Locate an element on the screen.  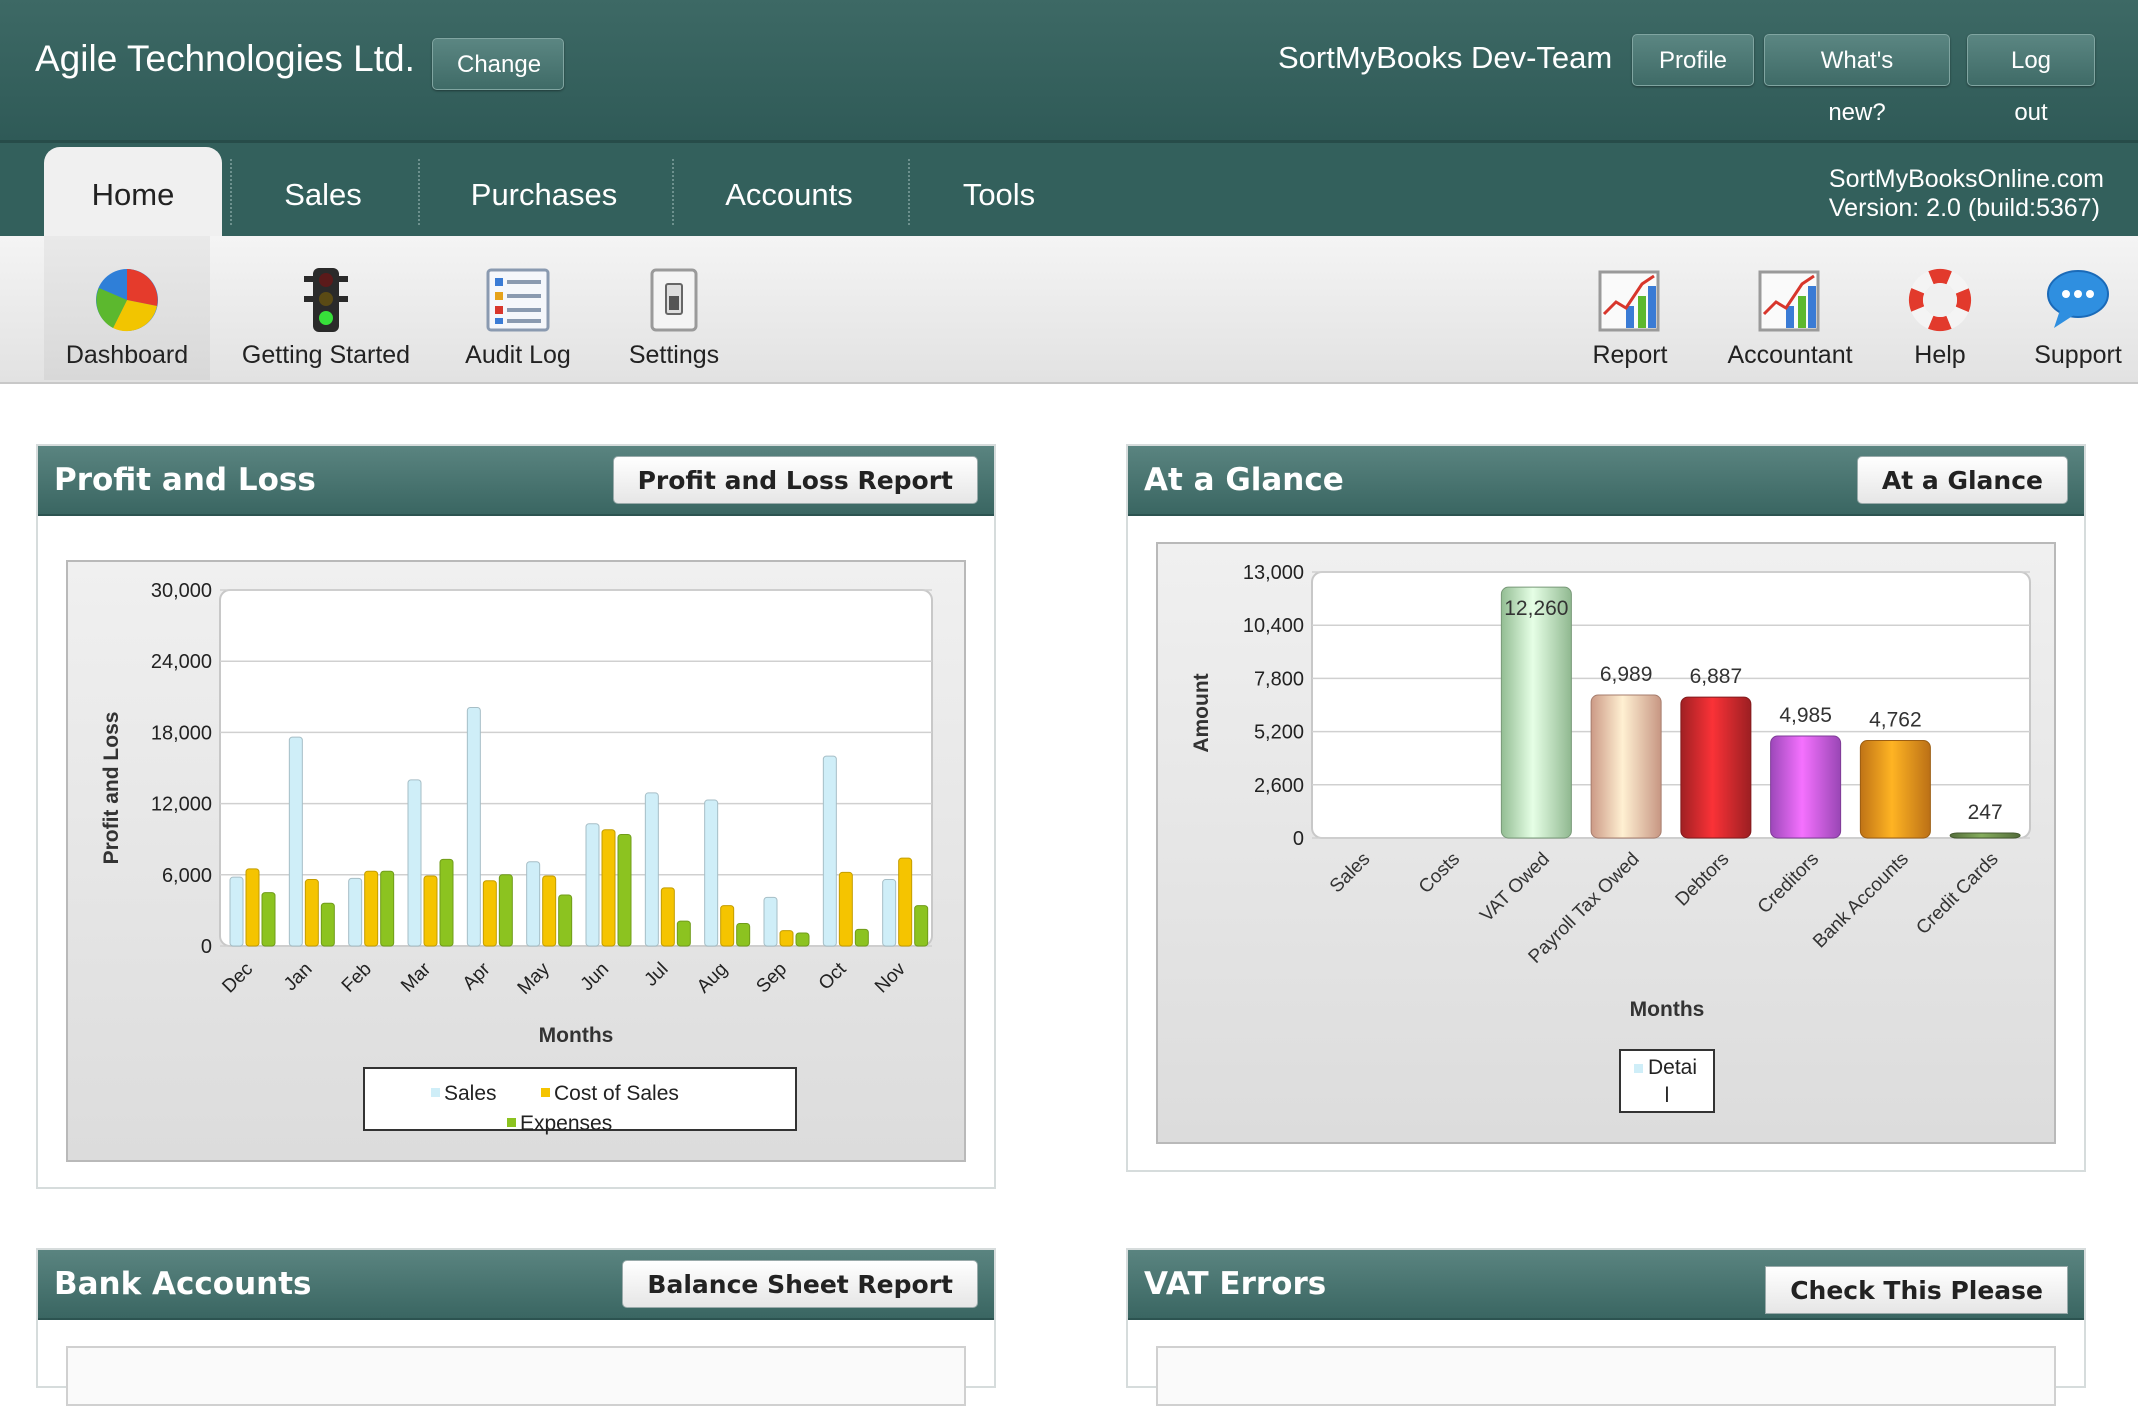
bank-accounts-body is located at coordinates (516, 1376).